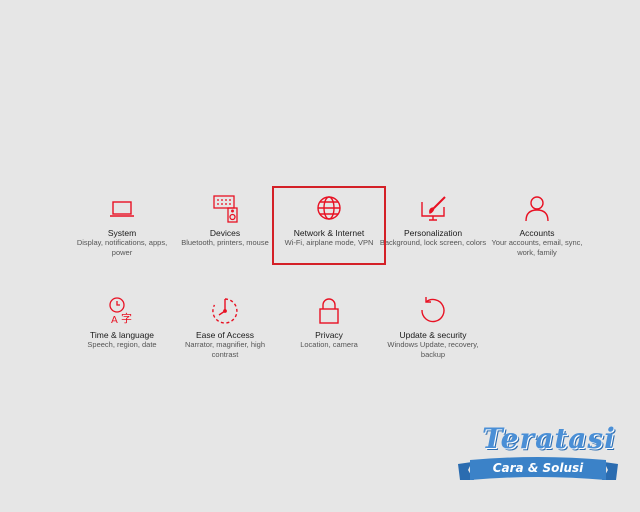  What do you see at coordinates (329, 335) in the screenshot?
I see `tile-title: Privacy` at bounding box center [329, 335].